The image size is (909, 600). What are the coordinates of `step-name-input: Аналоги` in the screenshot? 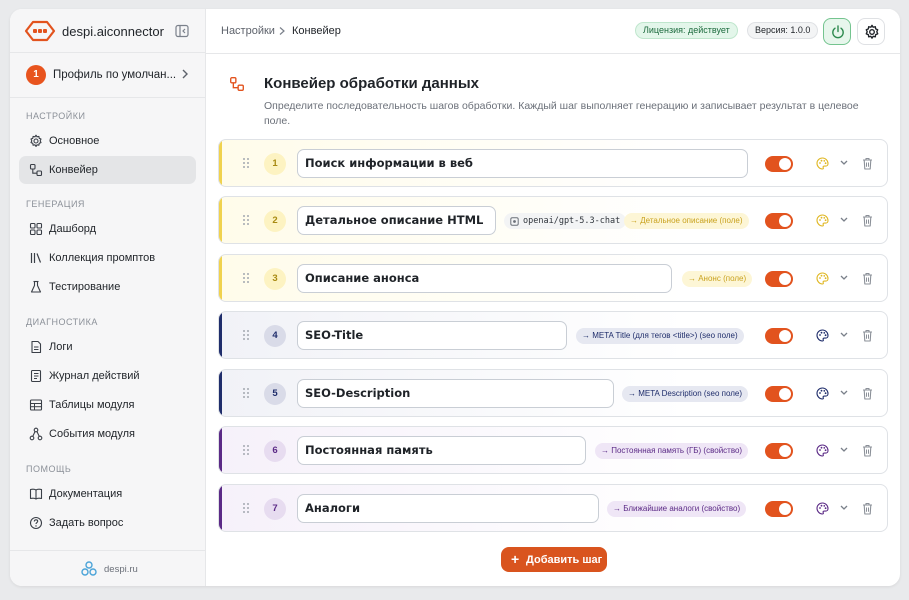 It's located at (448, 508).